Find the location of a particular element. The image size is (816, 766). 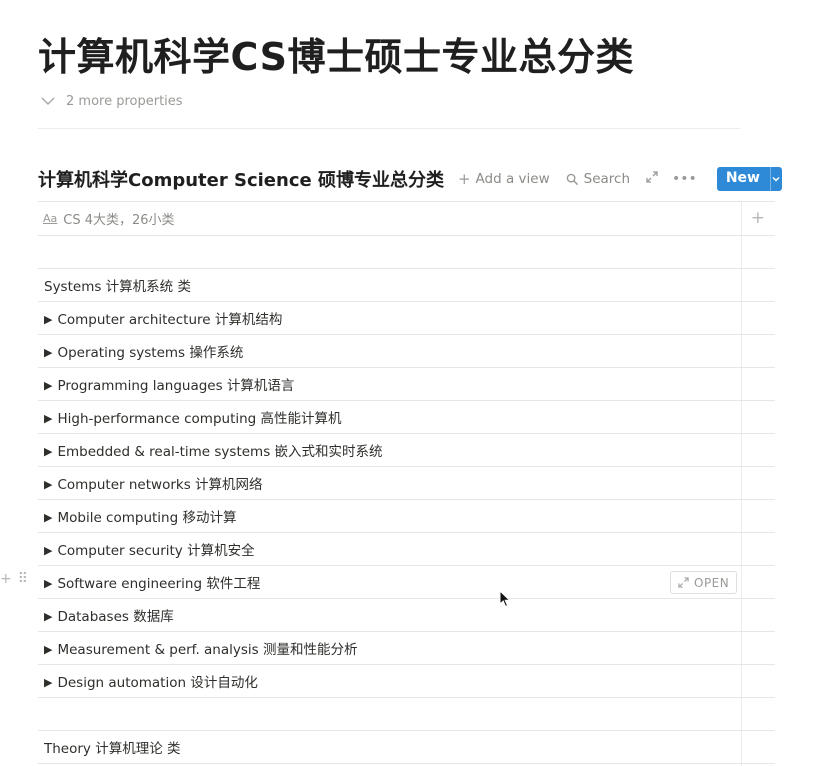

table-row: ▶ Measurement & perf. analysis 测量和性能分析 is located at coordinates (406, 648).